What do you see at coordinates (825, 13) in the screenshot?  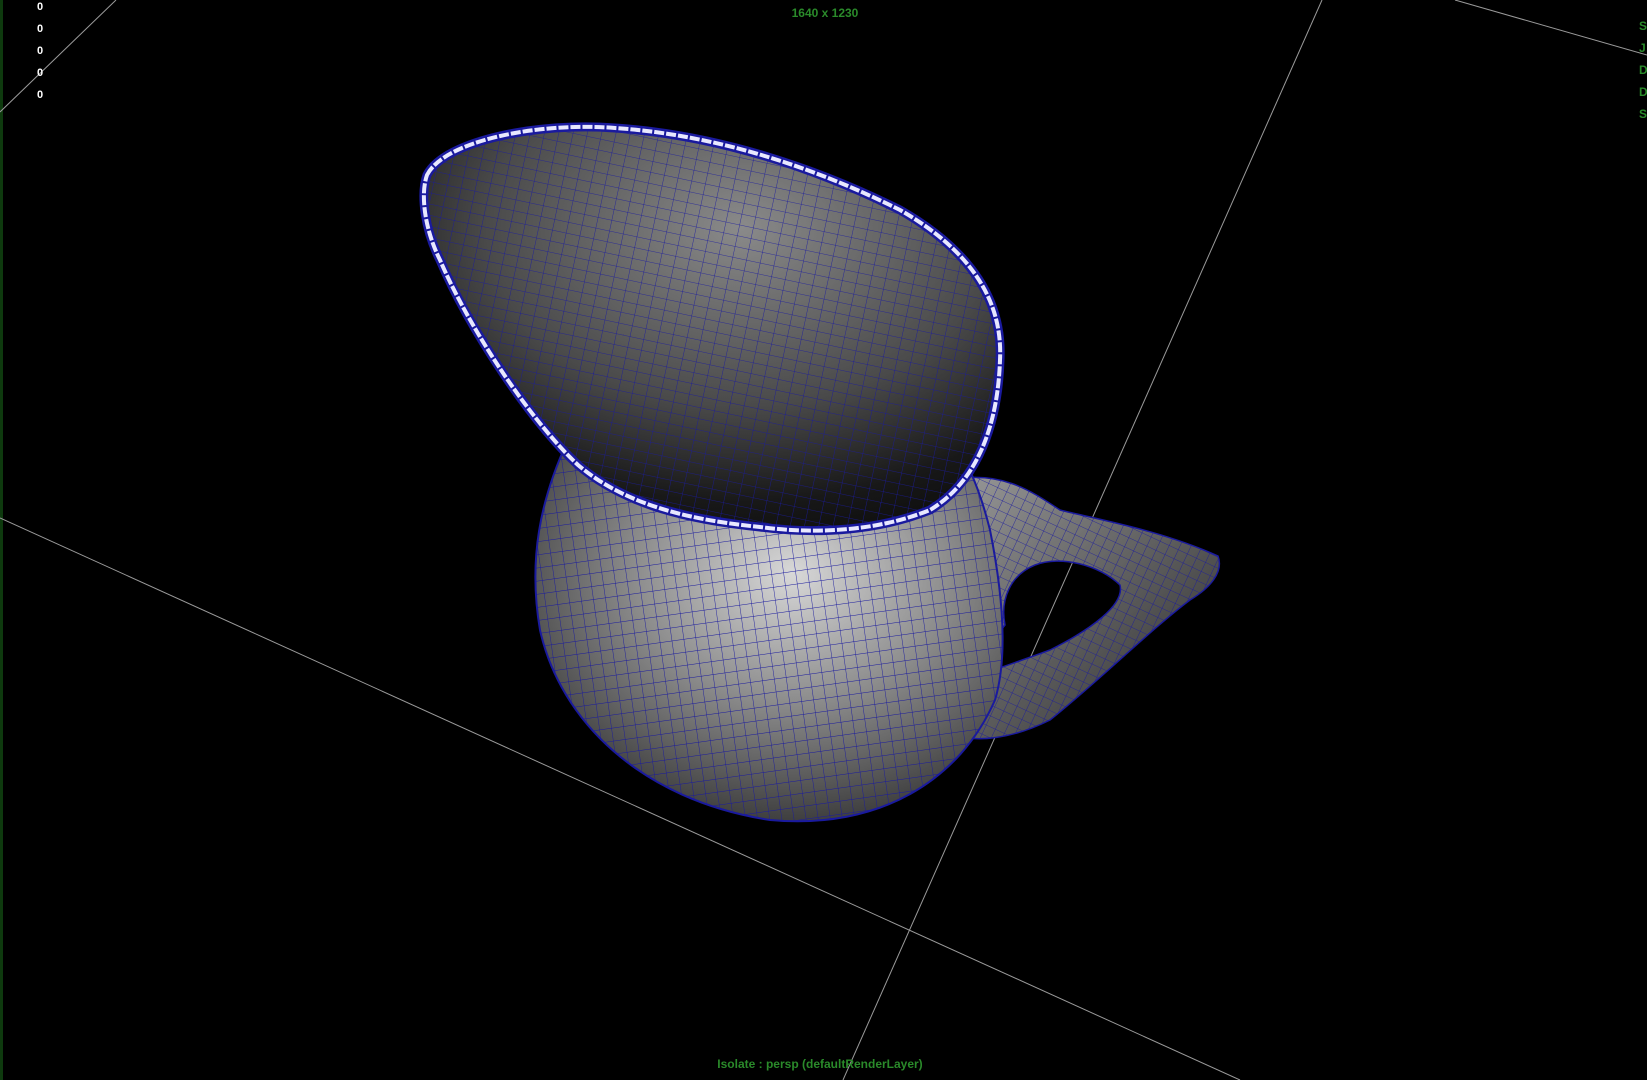 I see `resolution-gate-label: 1640 x 1230` at bounding box center [825, 13].